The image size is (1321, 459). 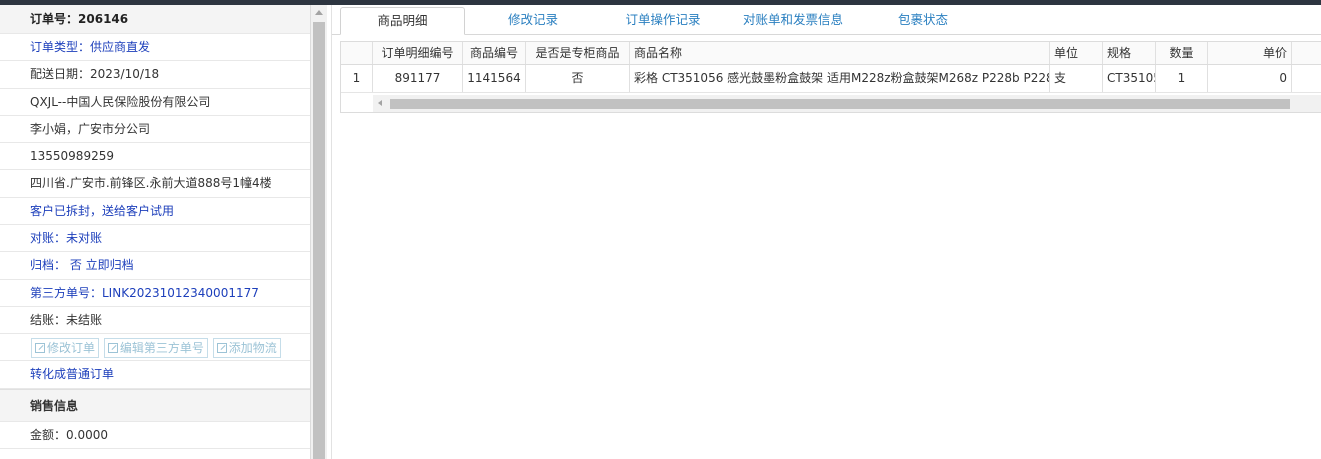 I want to click on grid-horizontal-scrollbar, so click(x=847, y=103).